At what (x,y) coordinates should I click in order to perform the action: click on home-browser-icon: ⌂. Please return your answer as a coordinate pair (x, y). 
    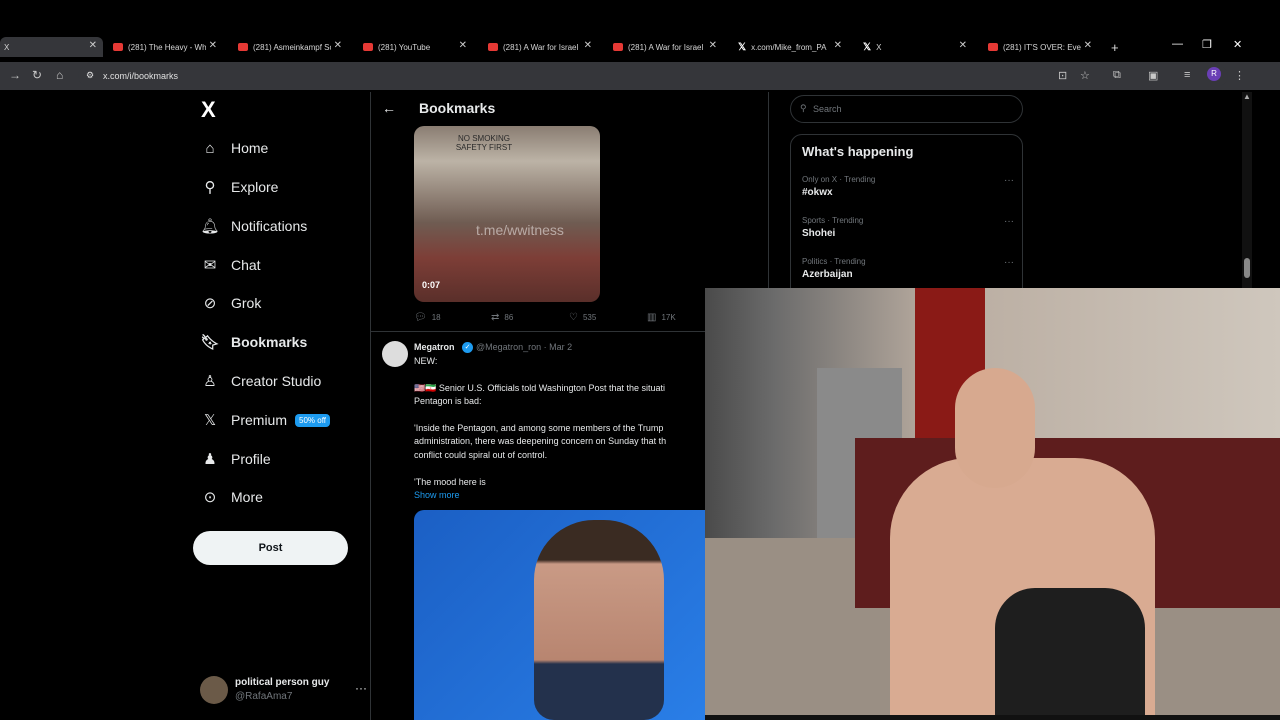
    Looking at the image, I should click on (59, 75).